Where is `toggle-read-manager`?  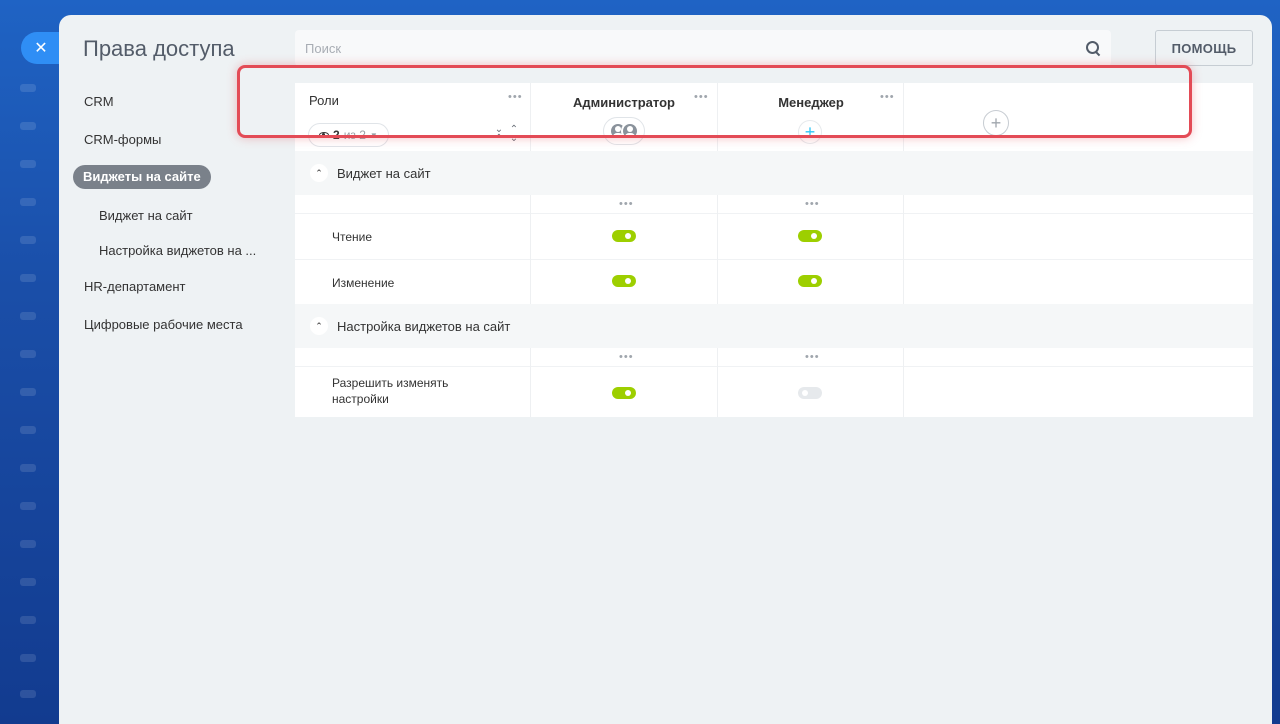
toggle-read-manager is located at coordinates (810, 236).